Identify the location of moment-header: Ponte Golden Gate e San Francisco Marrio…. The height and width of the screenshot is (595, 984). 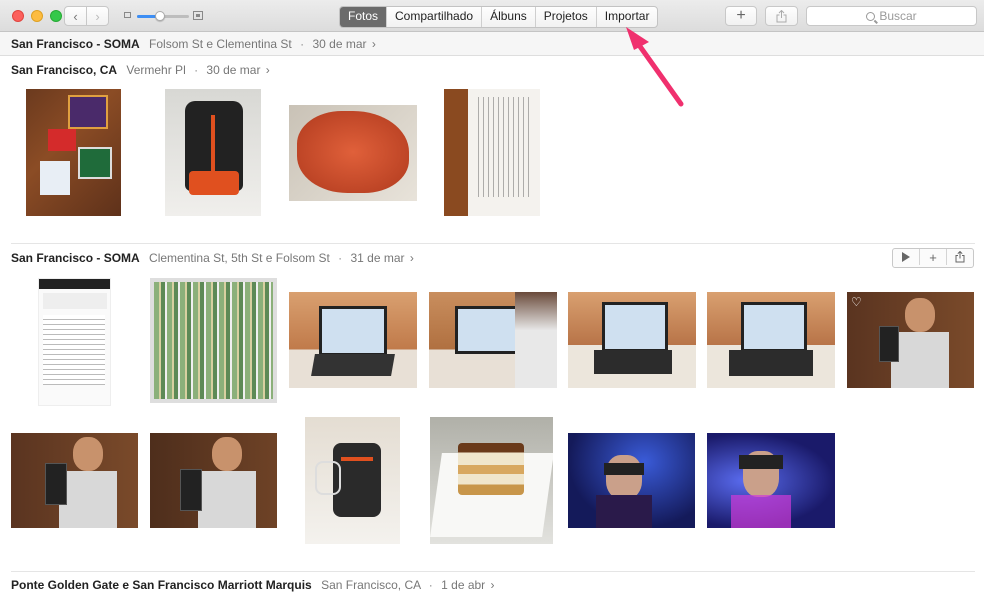
(492, 585).